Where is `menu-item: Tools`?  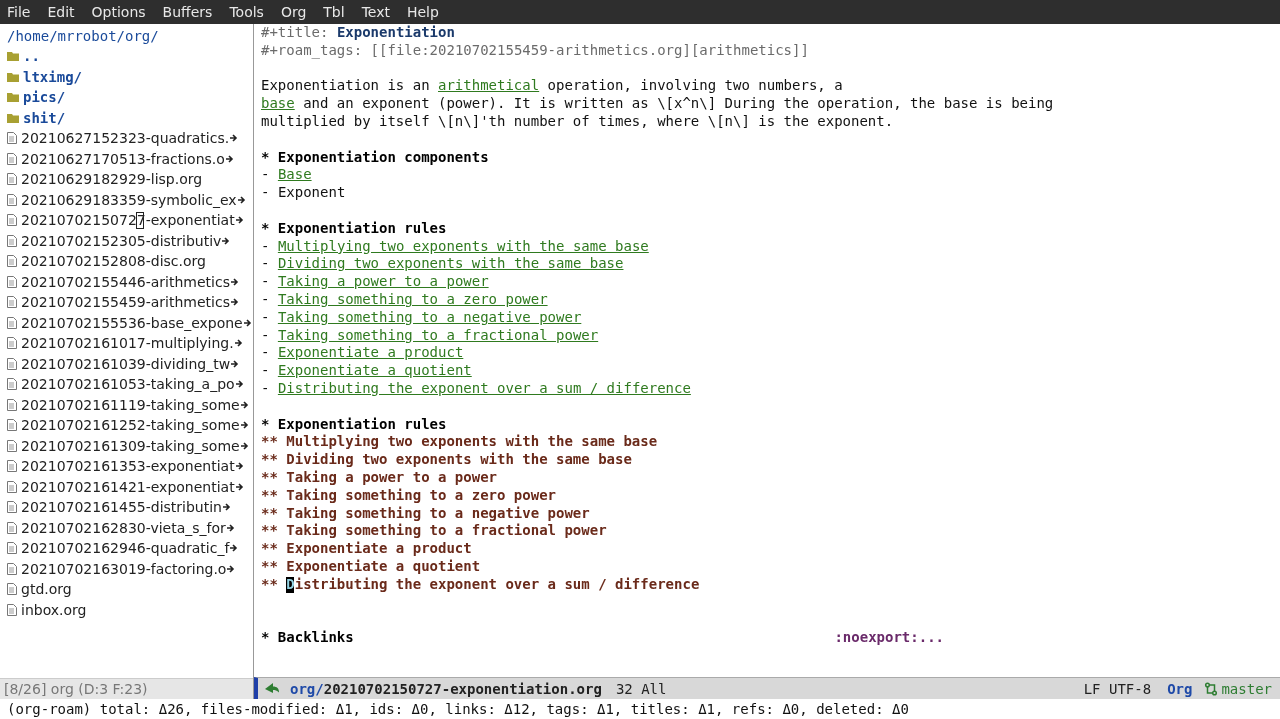
menu-item: Tools is located at coordinates (246, 12).